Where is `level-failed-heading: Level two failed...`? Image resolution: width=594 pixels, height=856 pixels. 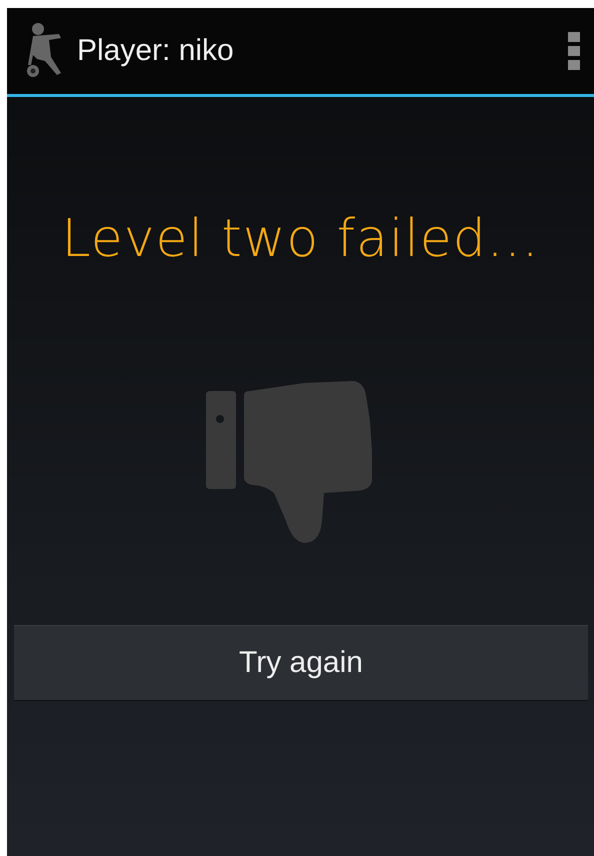 level-failed-heading: Level two failed... is located at coordinates (301, 239).